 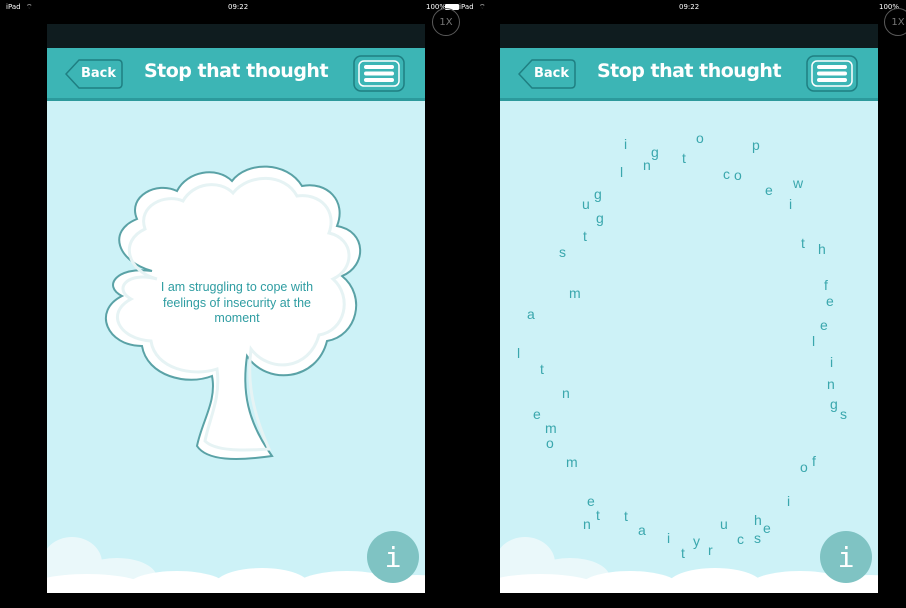 What do you see at coordinates (895, 22) in the screenshot?
I see `zoom-badge-right: 1X` at bounding box center [895, 22].